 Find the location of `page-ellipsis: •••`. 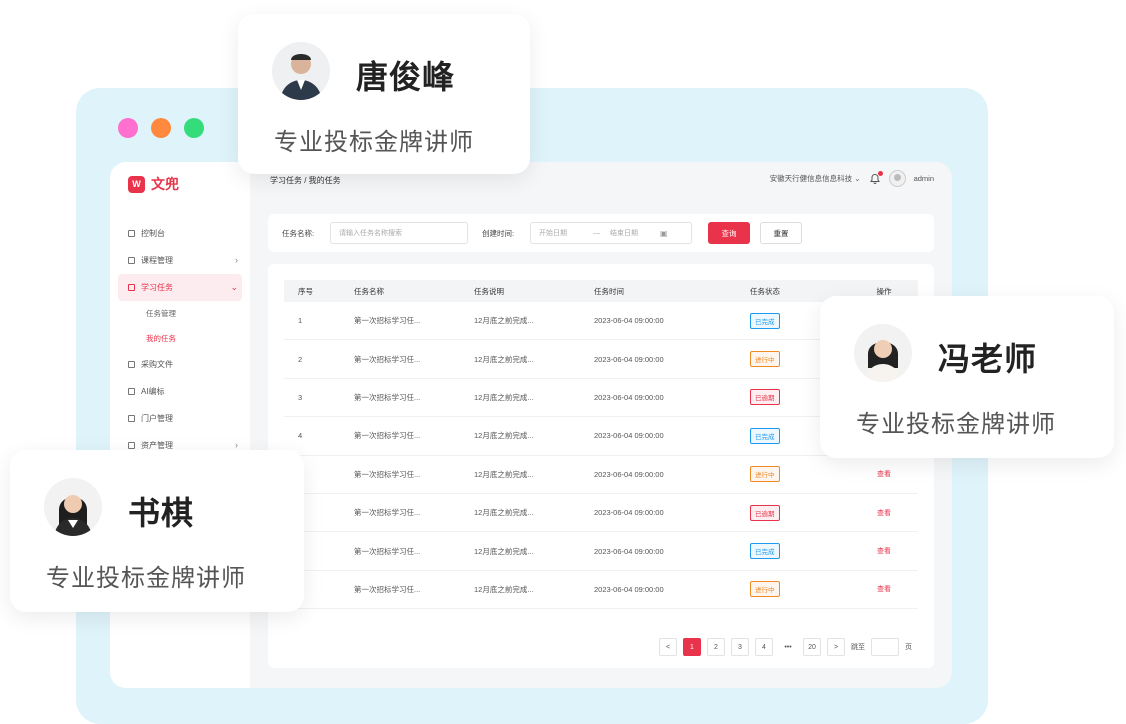

page-ellipsis: ••• is located at coordinates (788, 647).